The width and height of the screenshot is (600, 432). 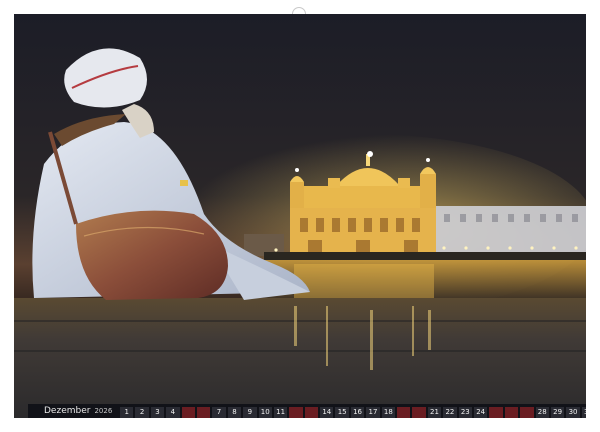 What do you see at coordinates (327, 412) in the screenshot?
I see `day-cell: 14` at bounding box center [327, 412].